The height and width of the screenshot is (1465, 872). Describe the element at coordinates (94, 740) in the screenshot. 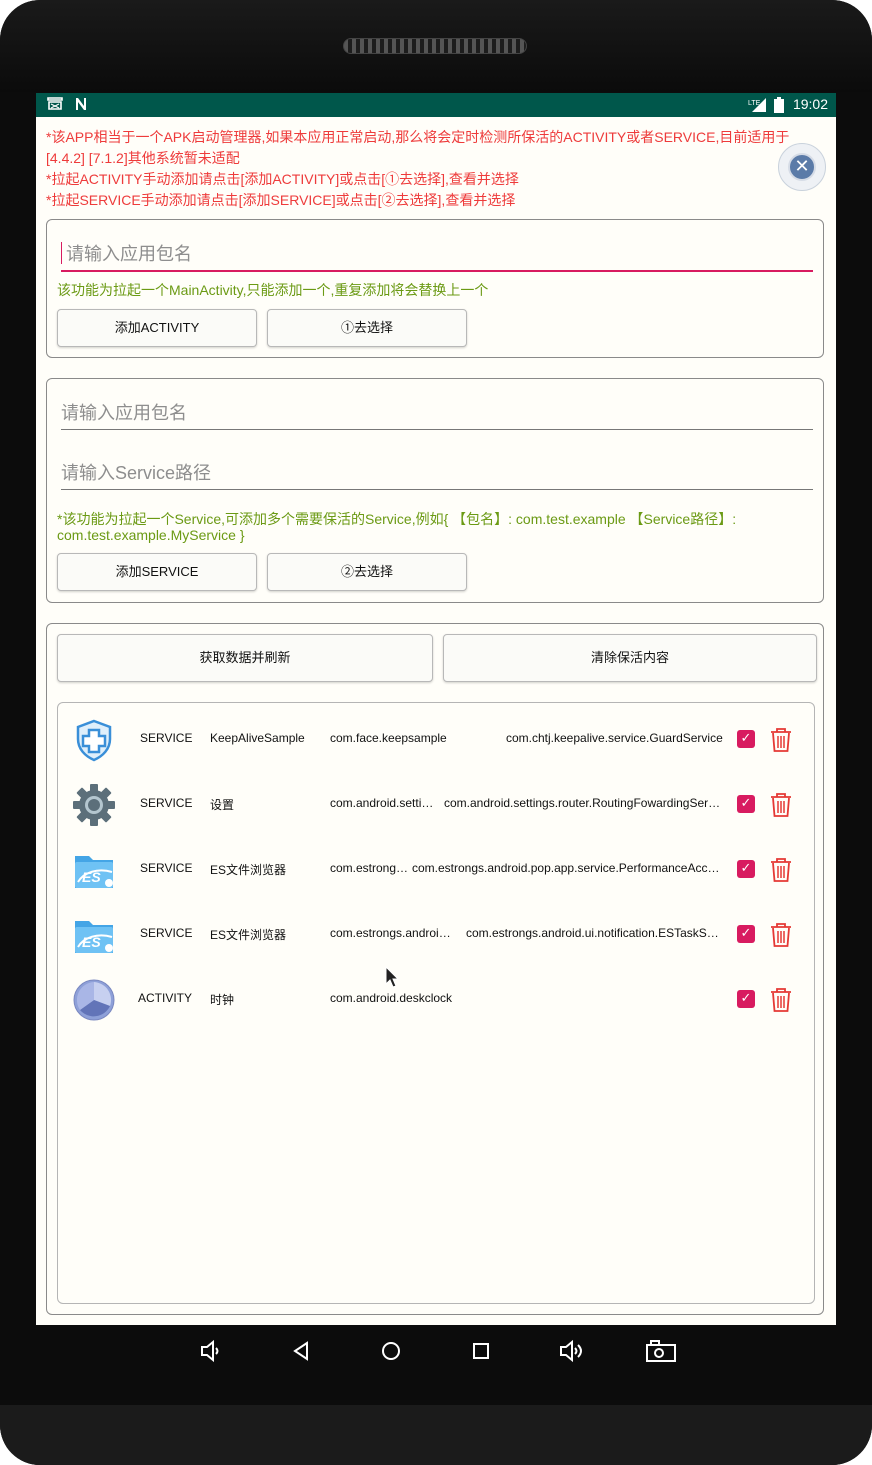

I see `shield-plus-icon` at that location.